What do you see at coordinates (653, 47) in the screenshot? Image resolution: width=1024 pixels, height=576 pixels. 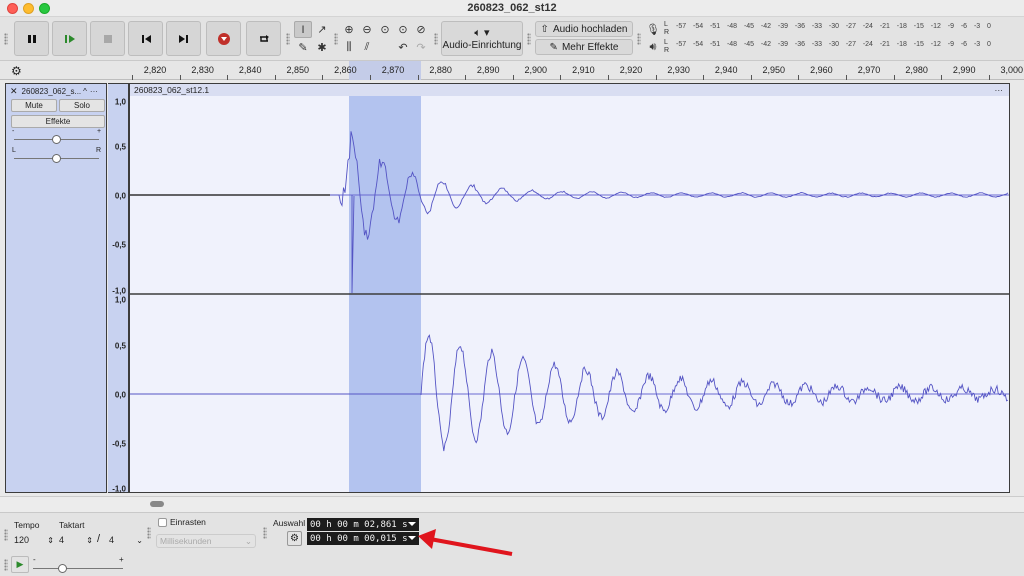 I see `play-meter-button: 🔊︎` at bounding box center [653, 47].